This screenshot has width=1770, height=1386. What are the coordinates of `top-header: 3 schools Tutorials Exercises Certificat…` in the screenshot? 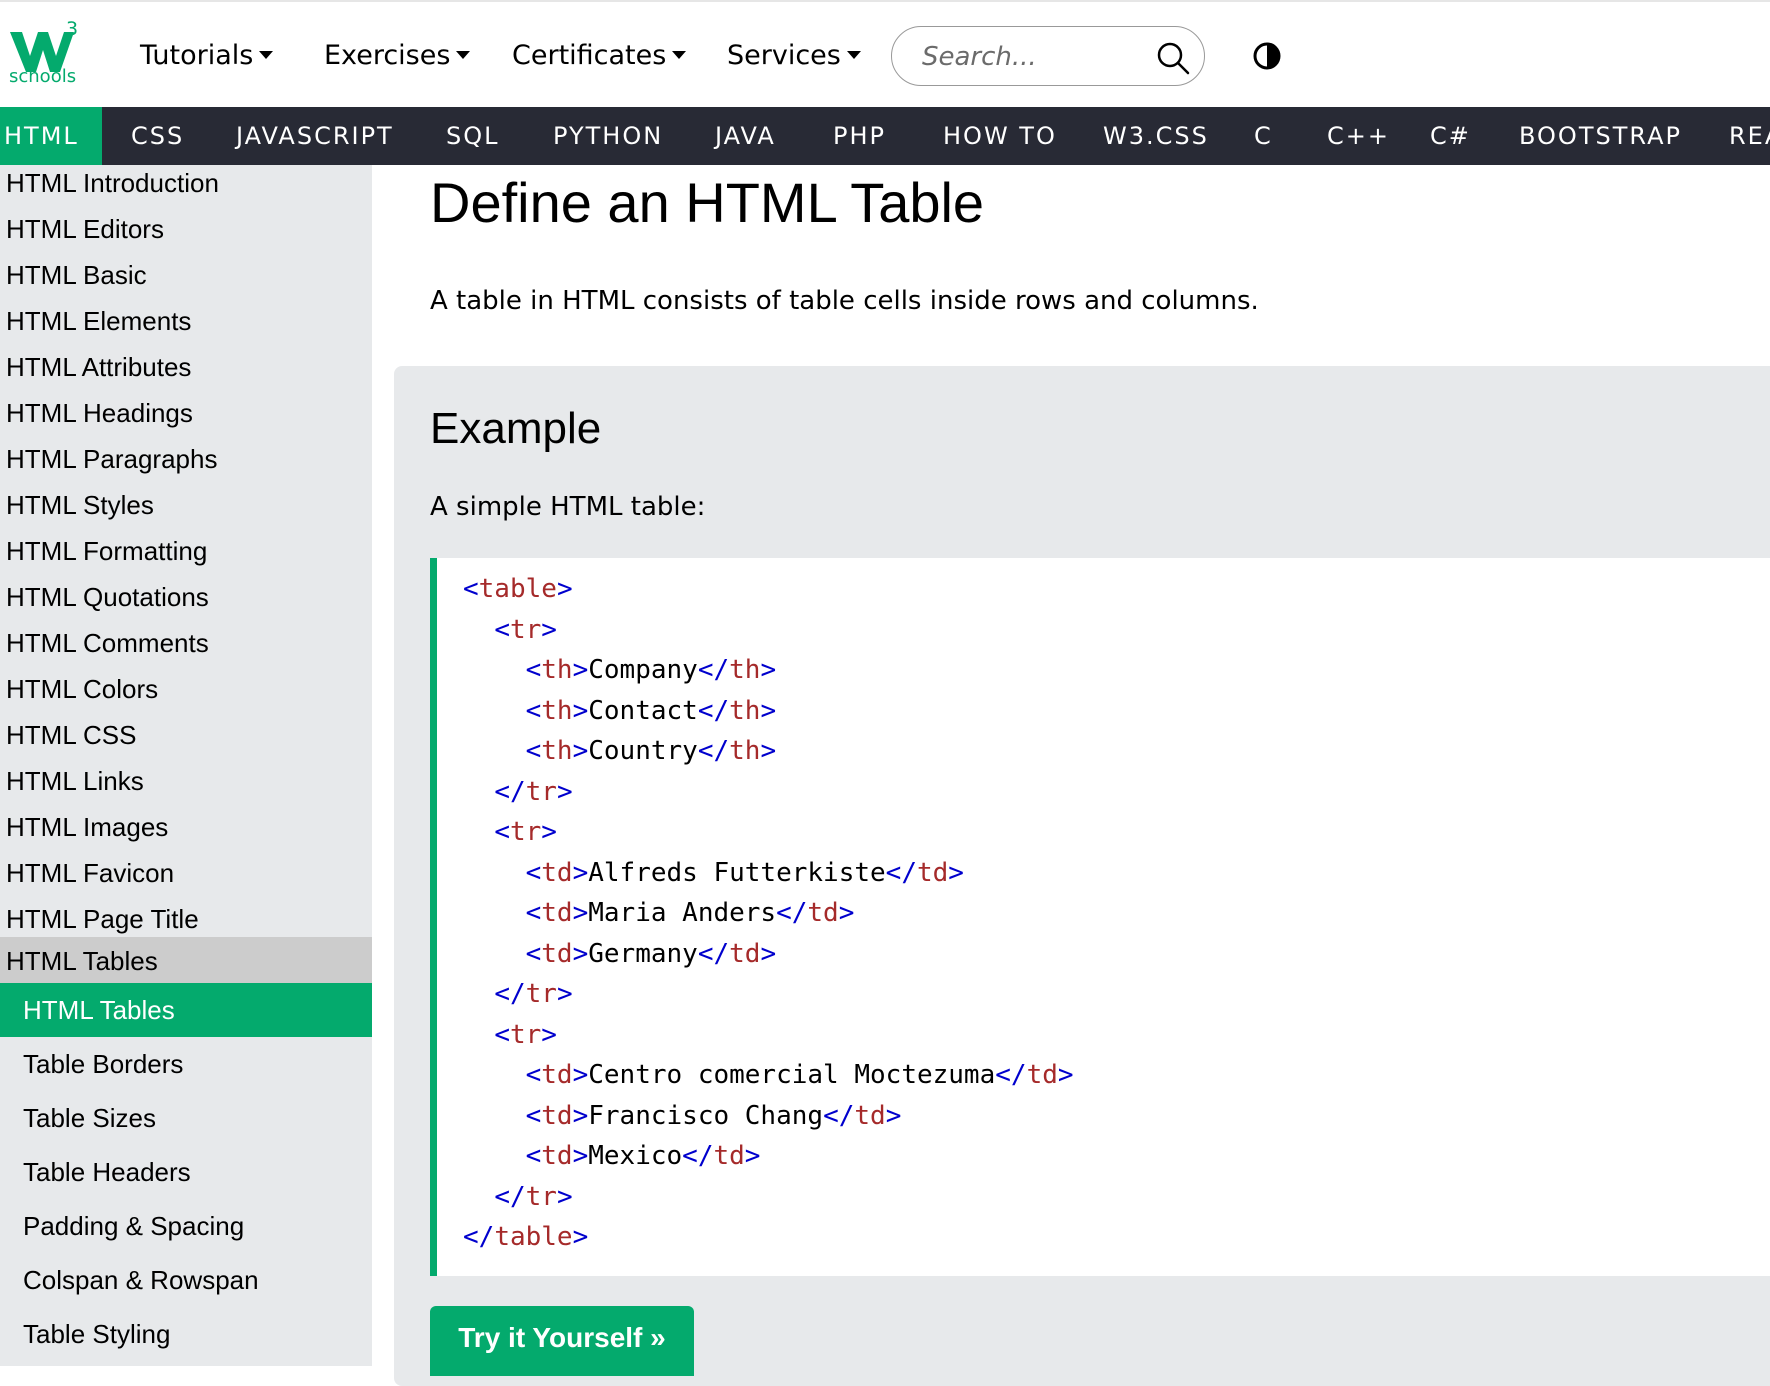 It's located at (885, 53).